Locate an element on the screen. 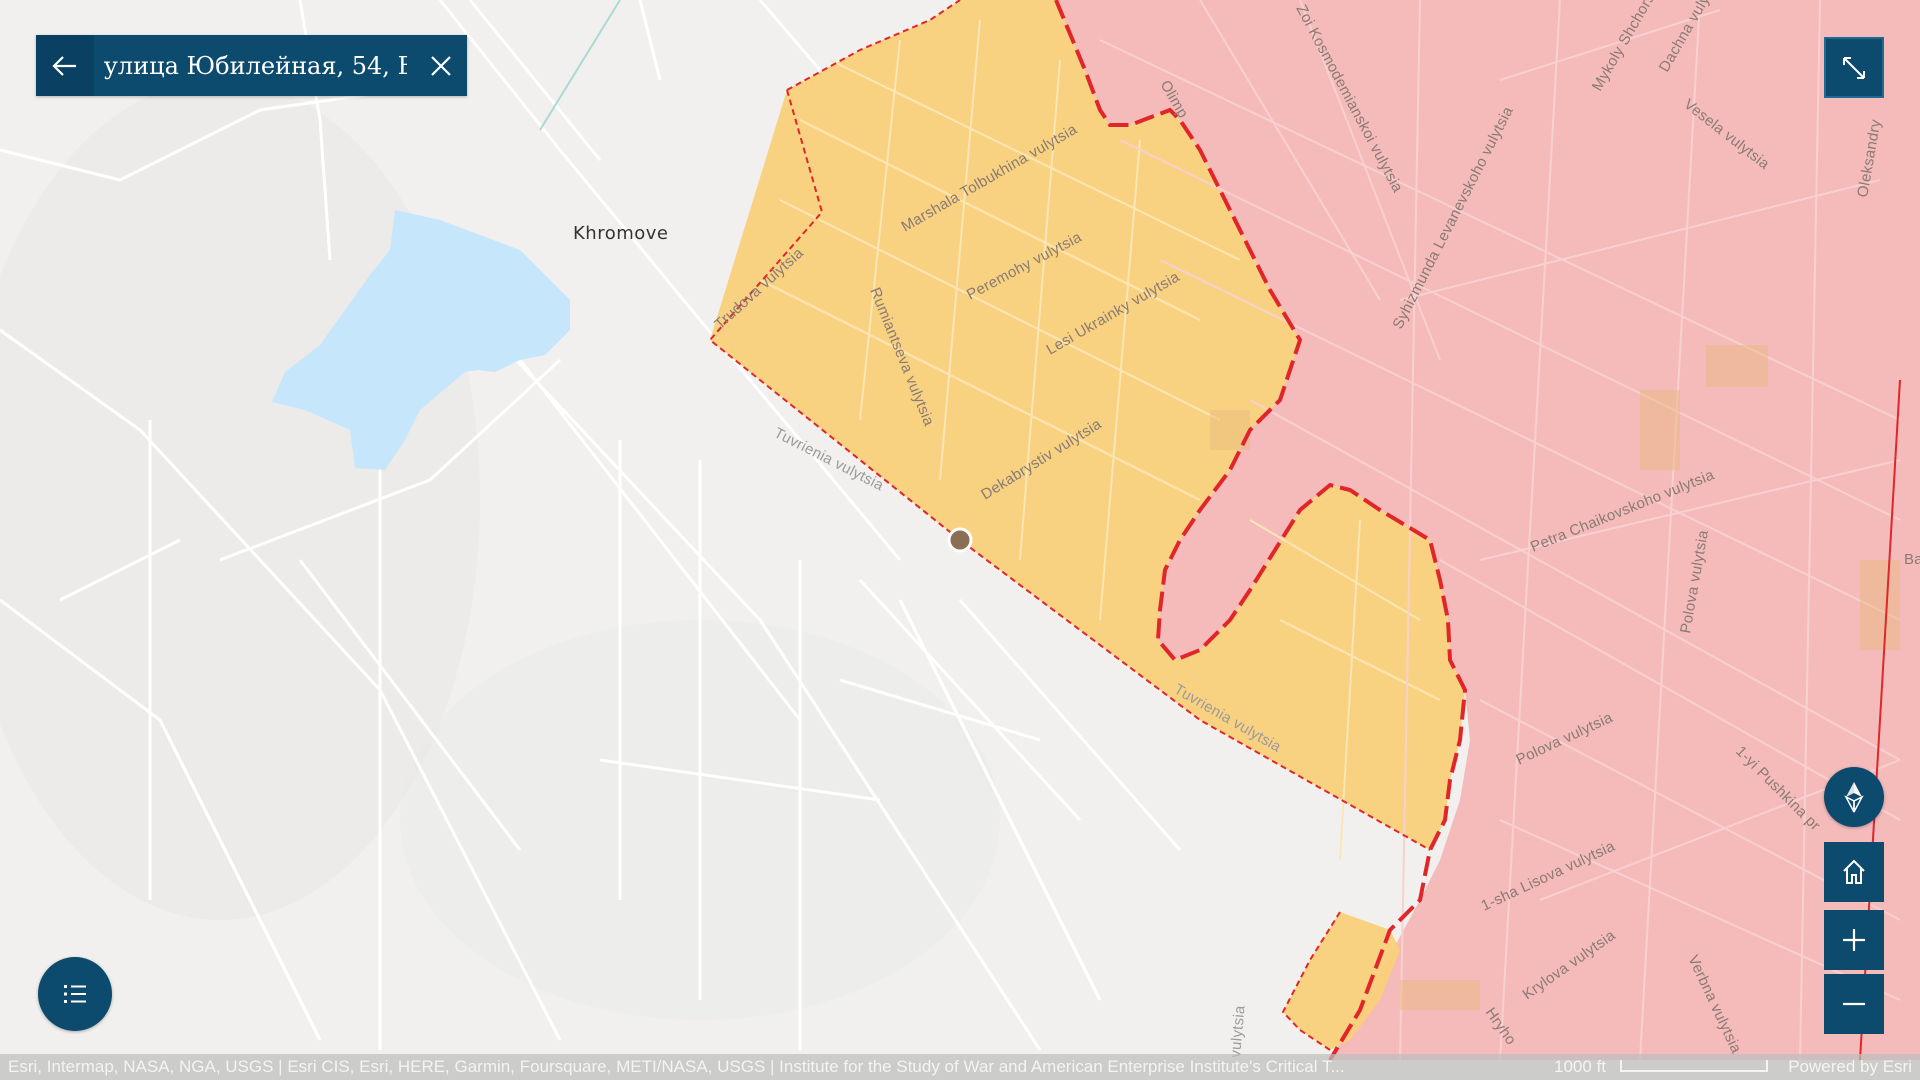 The image size is (1920, 1080). street-label: Ba is located at coordinates (1912, 559).